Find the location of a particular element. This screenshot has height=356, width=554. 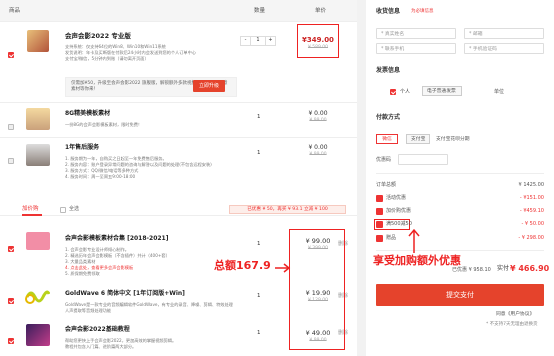

invoice-title: 发票信息 is located at coordinates (388, 70).